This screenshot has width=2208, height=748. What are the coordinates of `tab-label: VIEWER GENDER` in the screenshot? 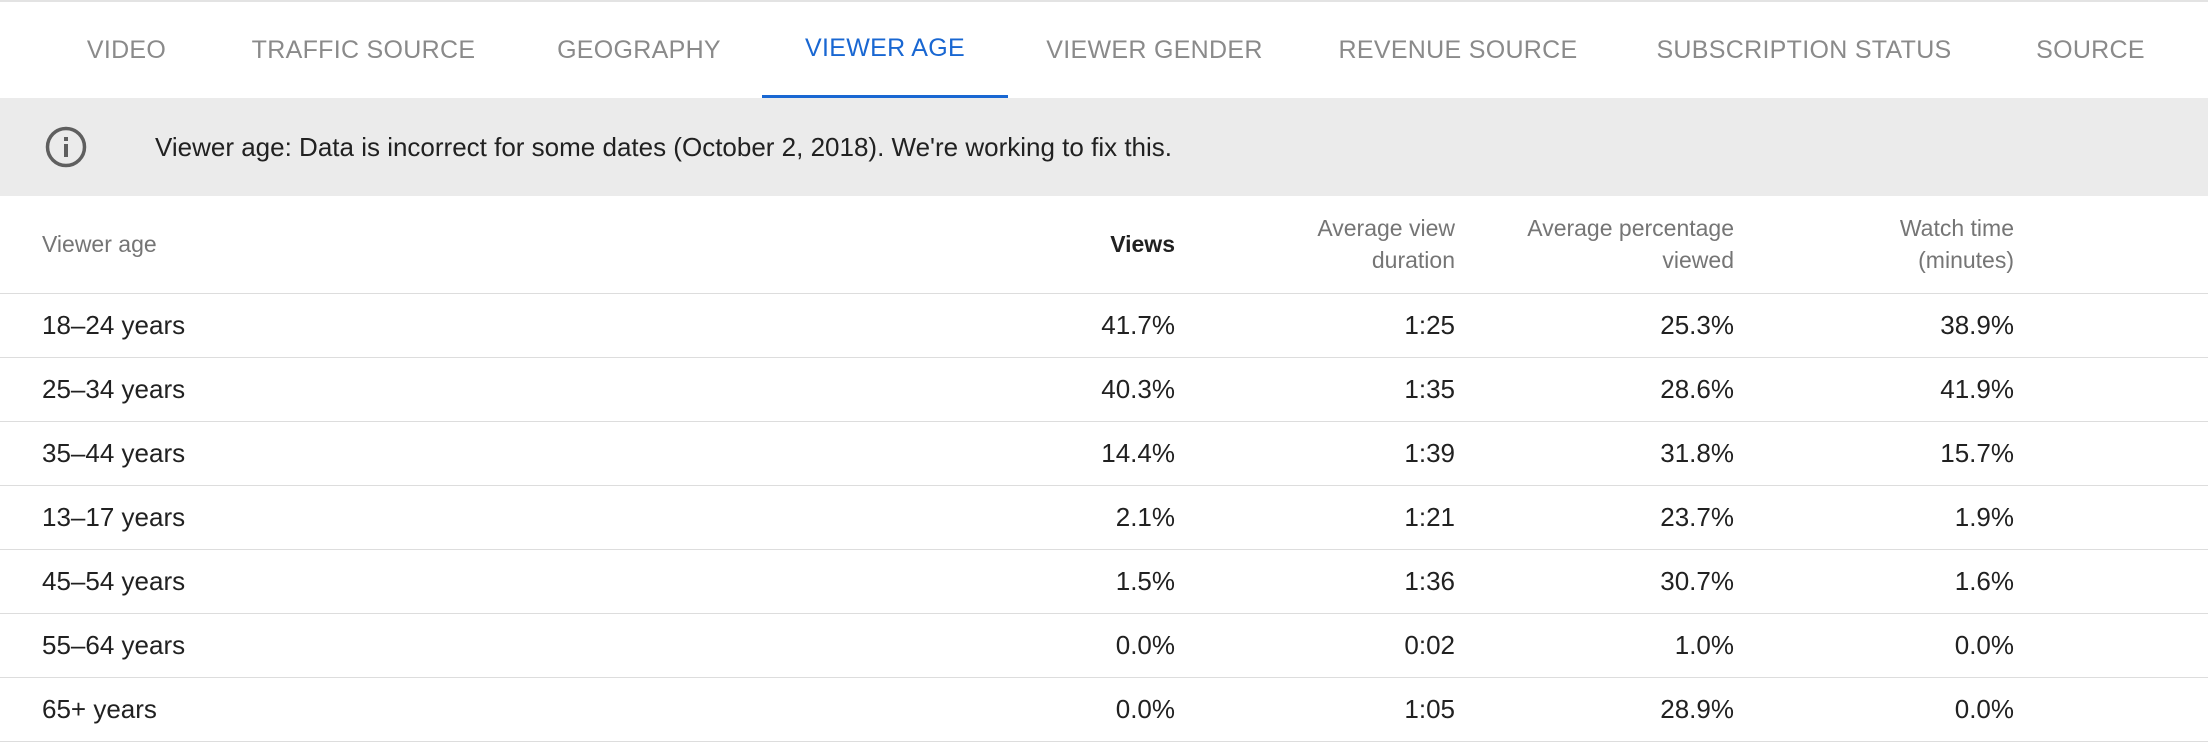 It's located at (1154, 50).